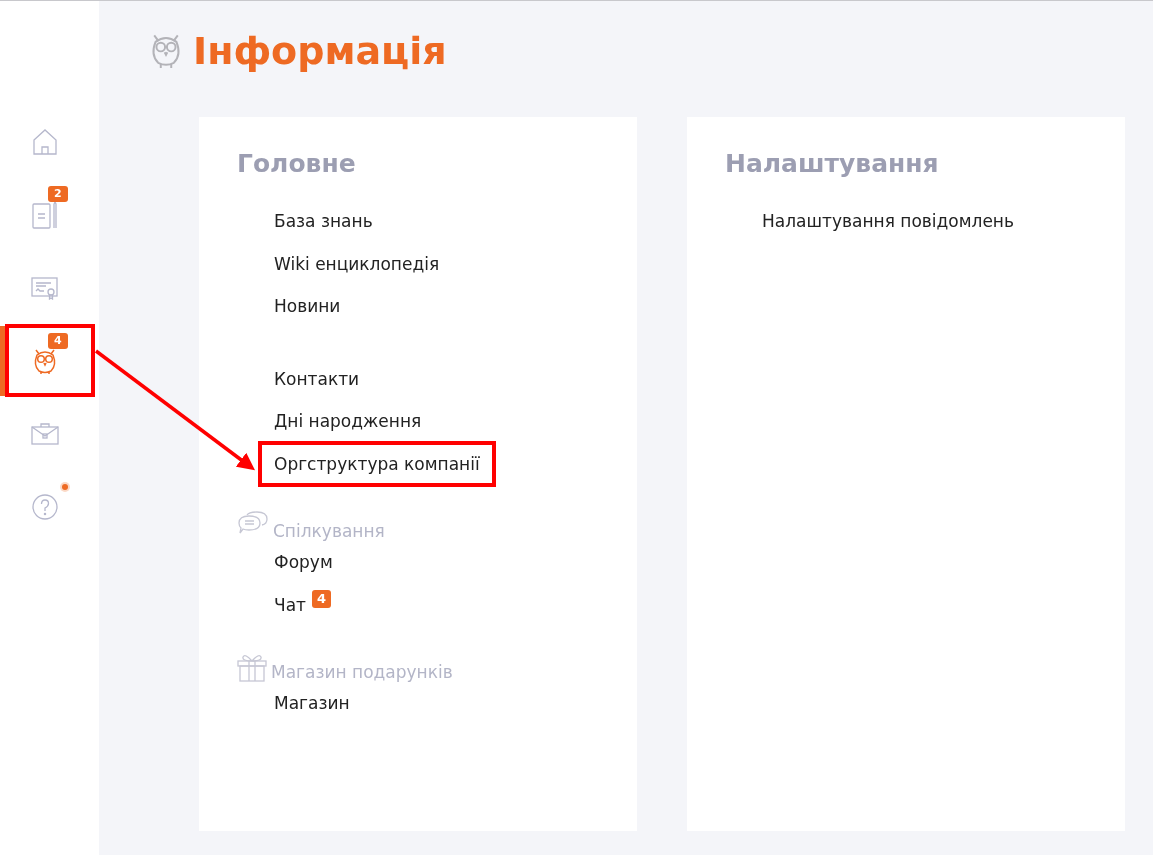 The height and width of the screenshot is (855, 1153). Describe the element at coordinates (290, 604) in the screenshot. I see `menu-link: Чат` at that location.